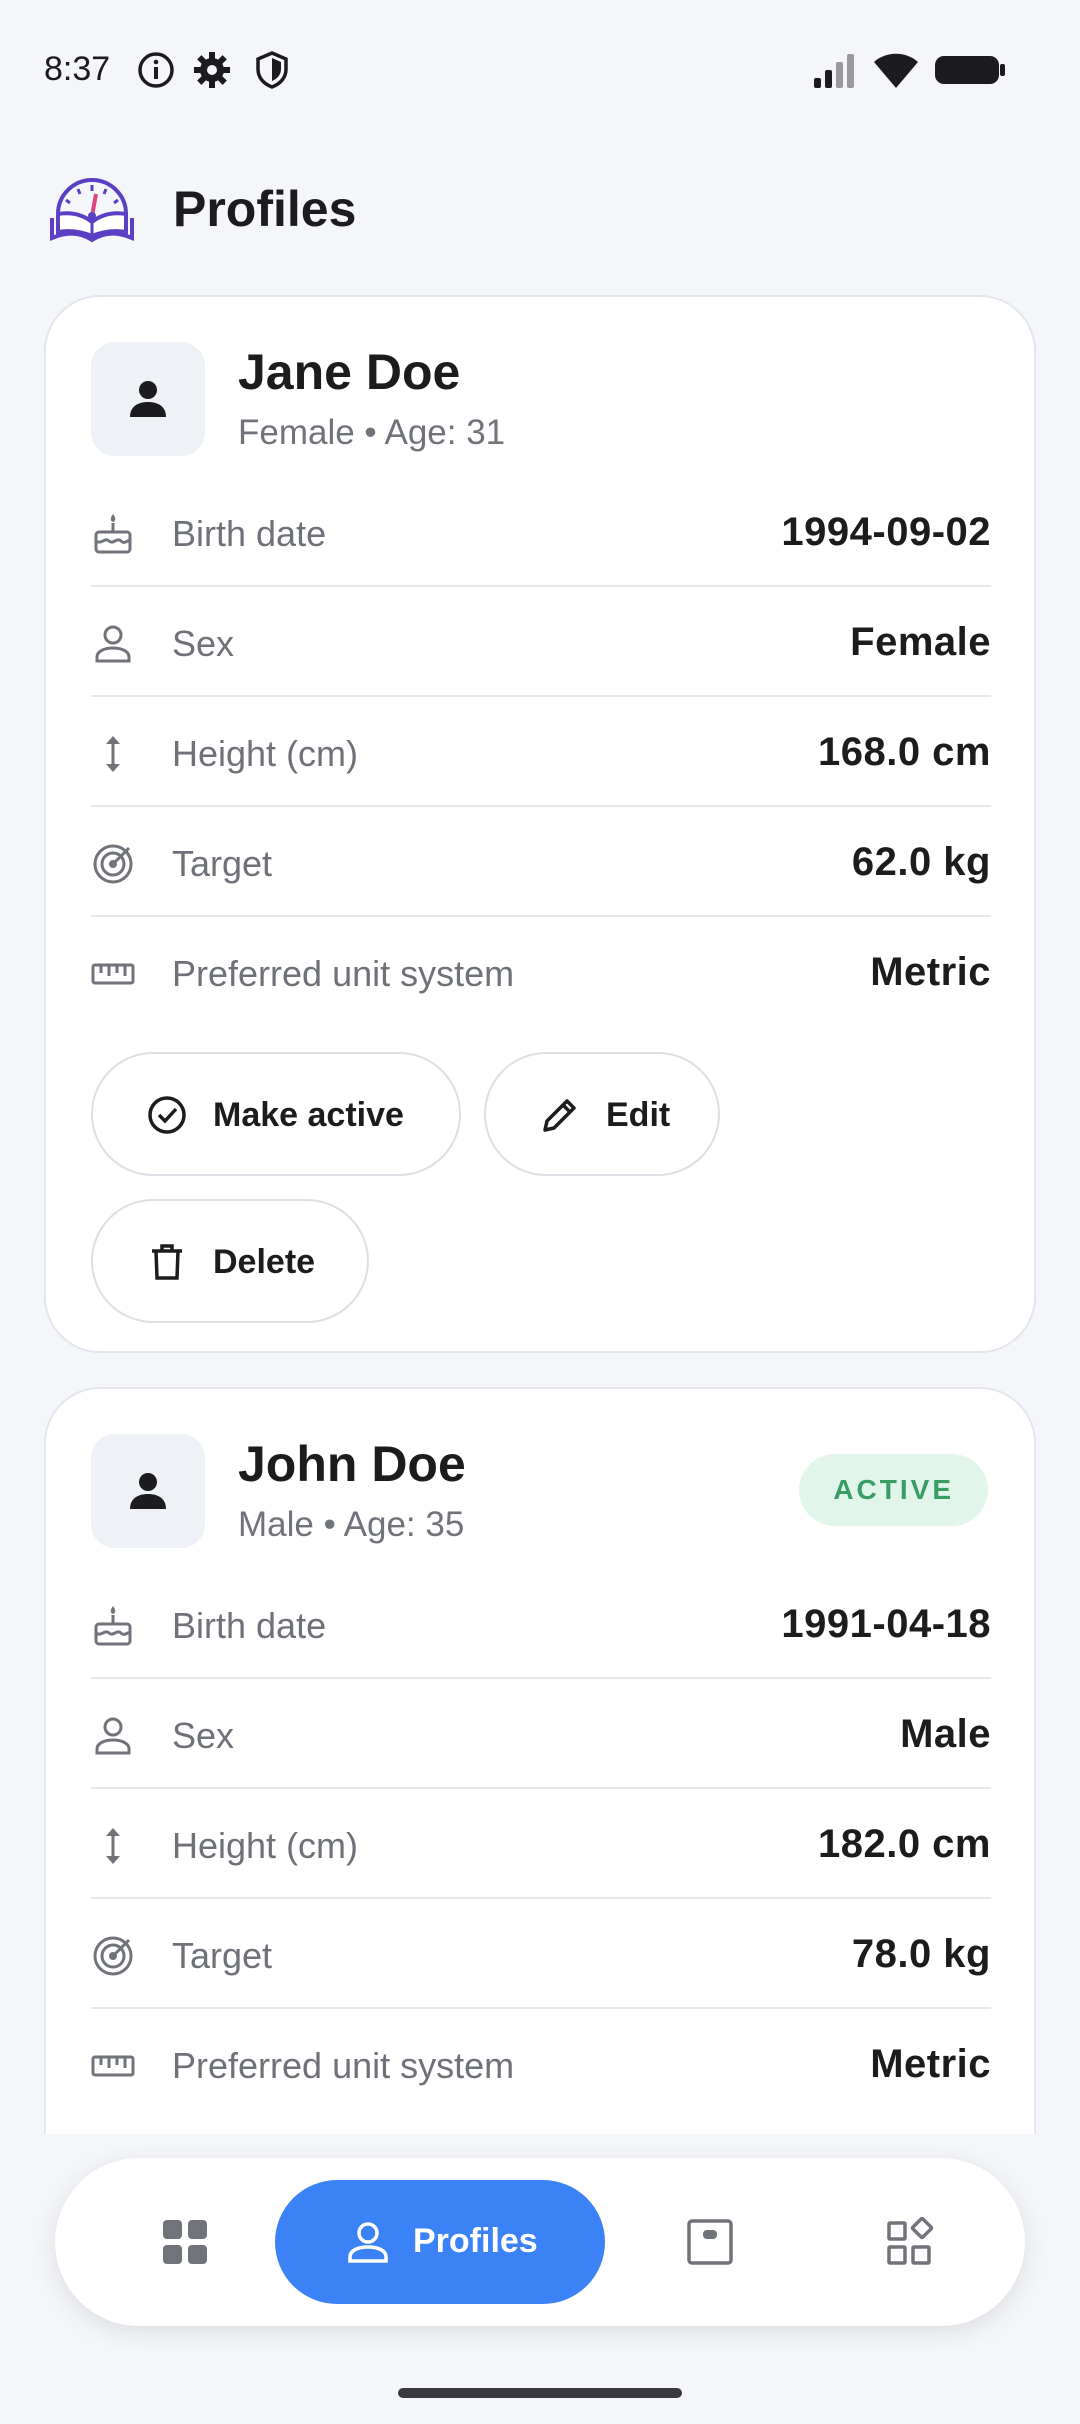  I want to click on edit-label: Edit, so click(638, 1115).